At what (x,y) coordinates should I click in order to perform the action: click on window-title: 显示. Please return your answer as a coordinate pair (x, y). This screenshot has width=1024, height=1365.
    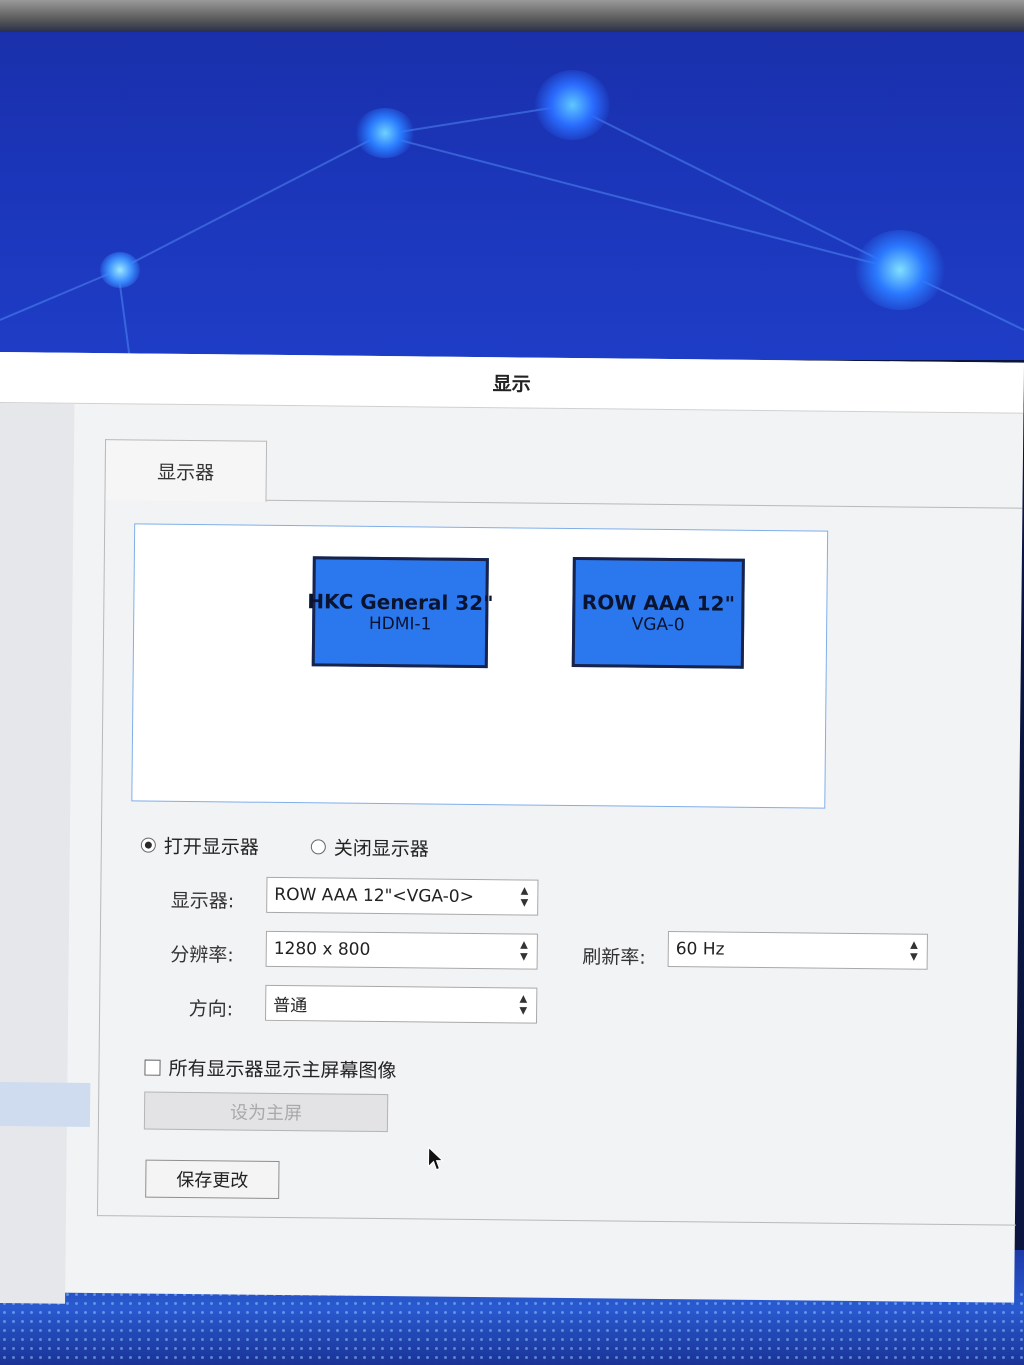
    Looking at the image, I should click on (511, 384).